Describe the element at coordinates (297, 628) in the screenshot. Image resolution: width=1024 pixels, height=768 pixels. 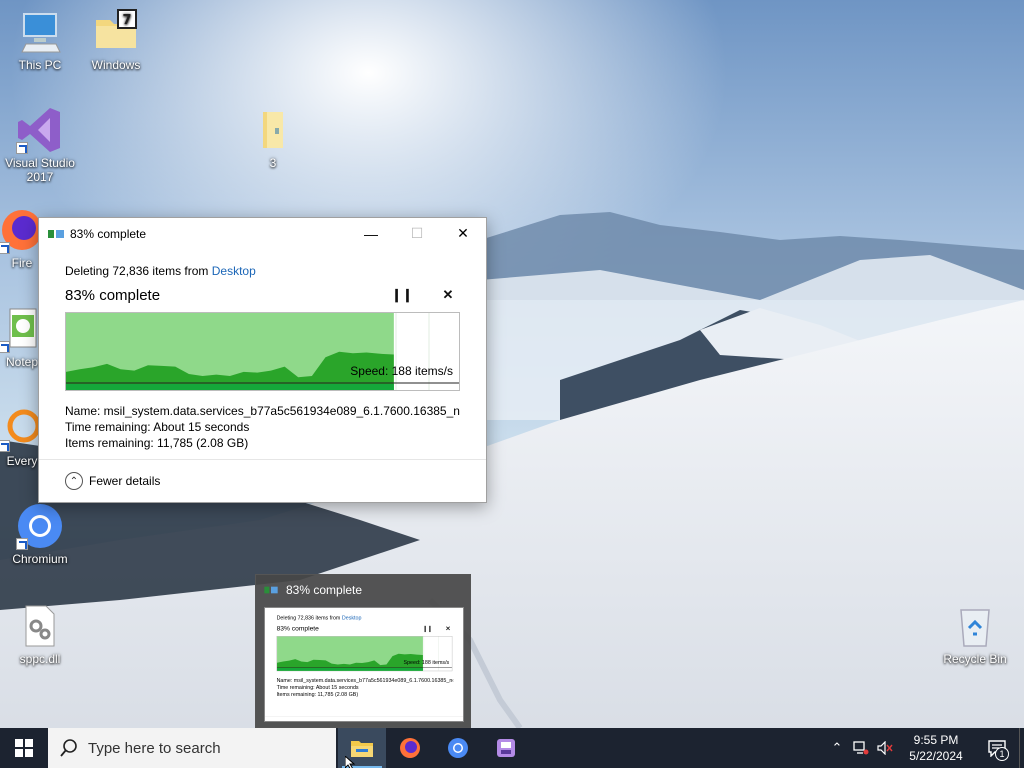
I see `mini-percent-label: 83% complete` at that location.